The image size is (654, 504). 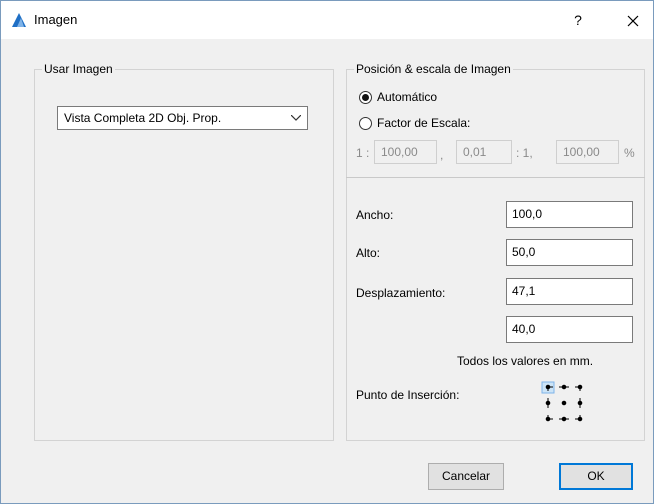 I want to click on alto-label: Alto:, so click(x=368, y=253).